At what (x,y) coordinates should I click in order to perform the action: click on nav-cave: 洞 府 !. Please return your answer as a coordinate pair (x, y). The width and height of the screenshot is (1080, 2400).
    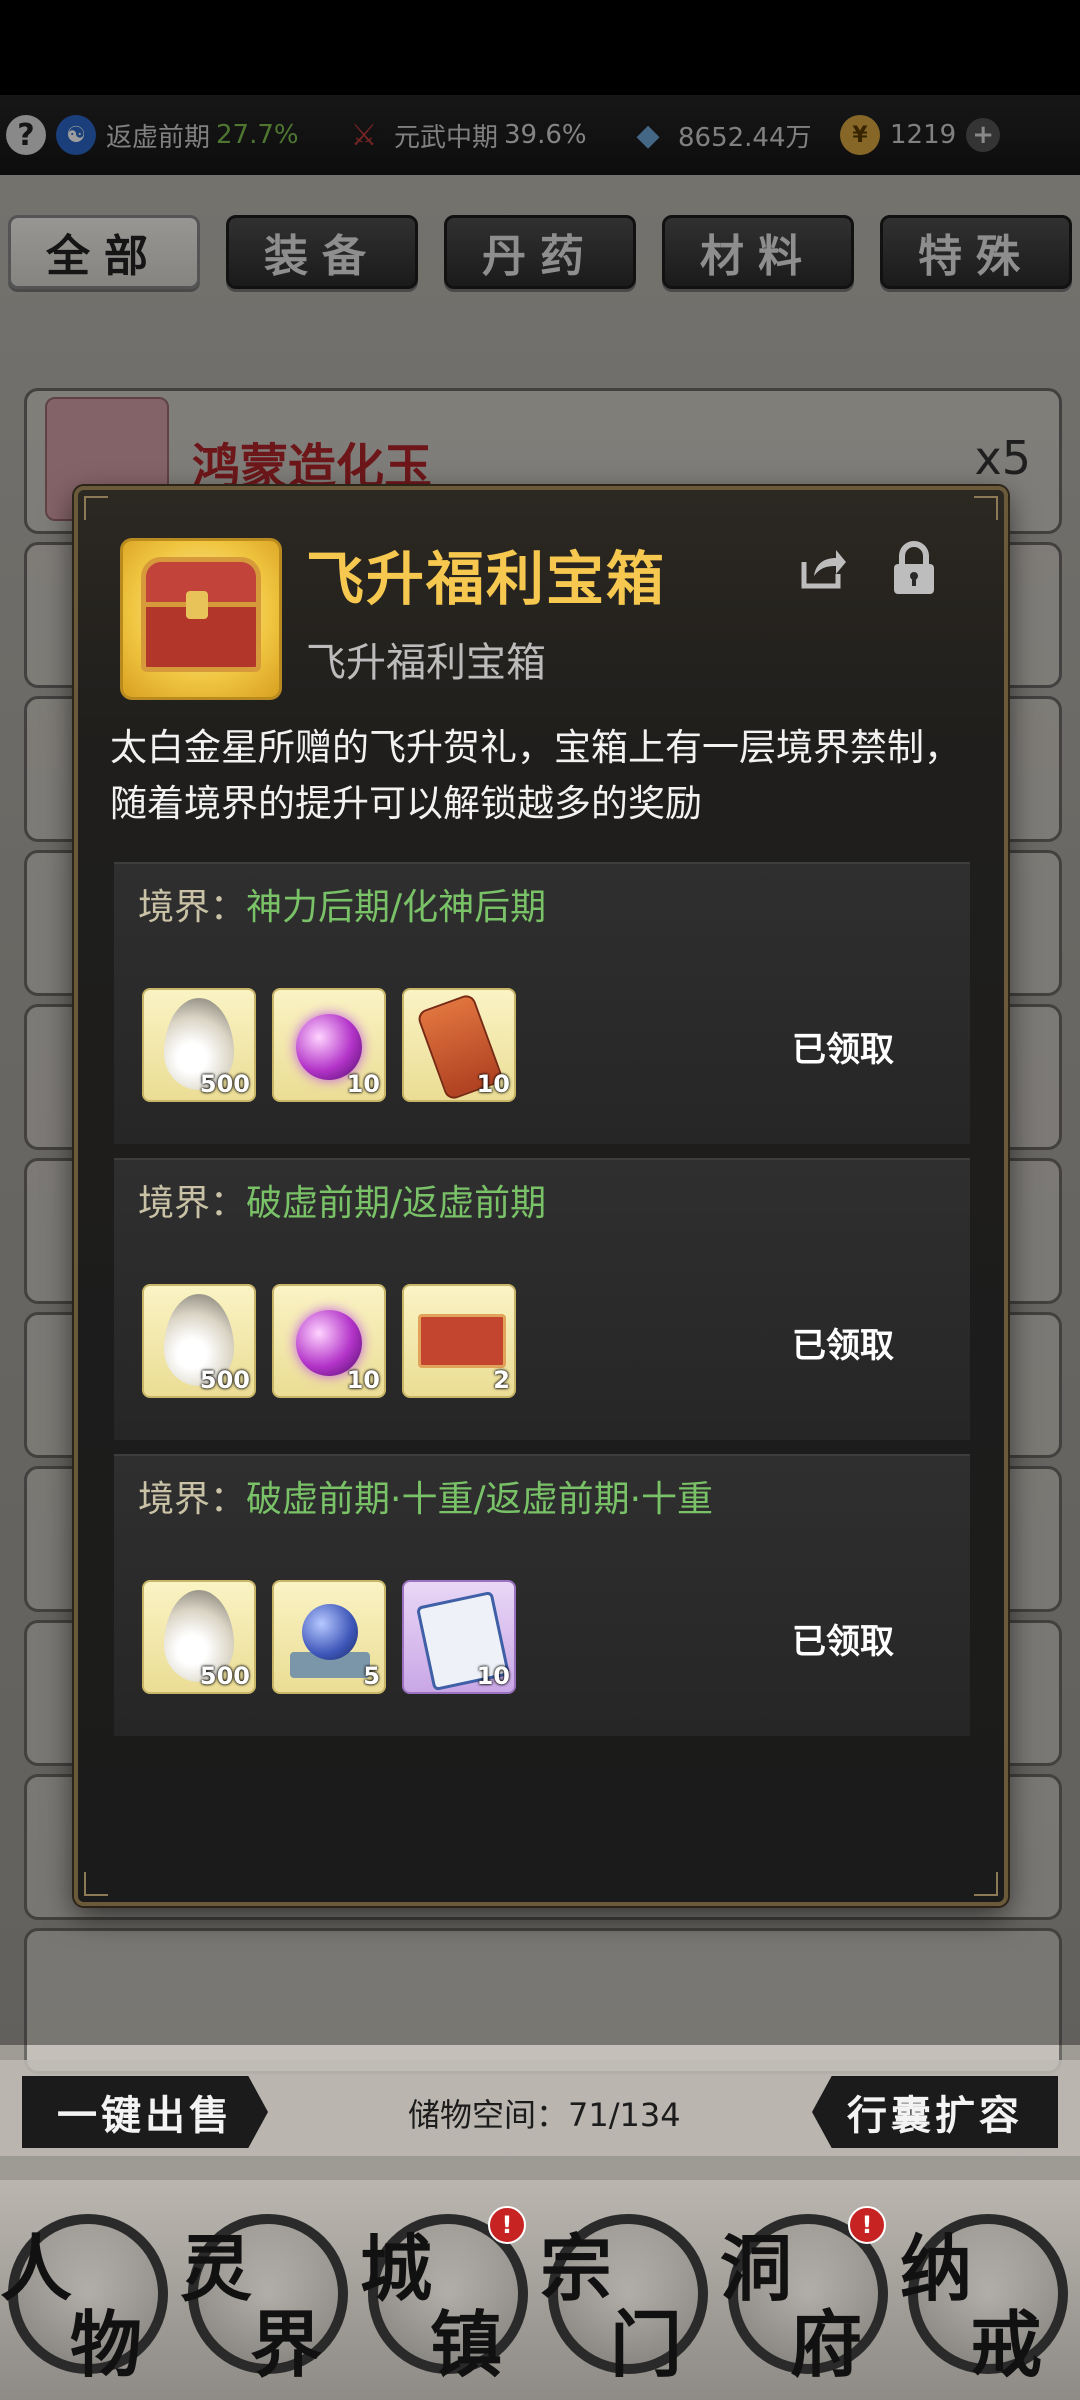
    Looking at the image, I should click on (808, 2293).